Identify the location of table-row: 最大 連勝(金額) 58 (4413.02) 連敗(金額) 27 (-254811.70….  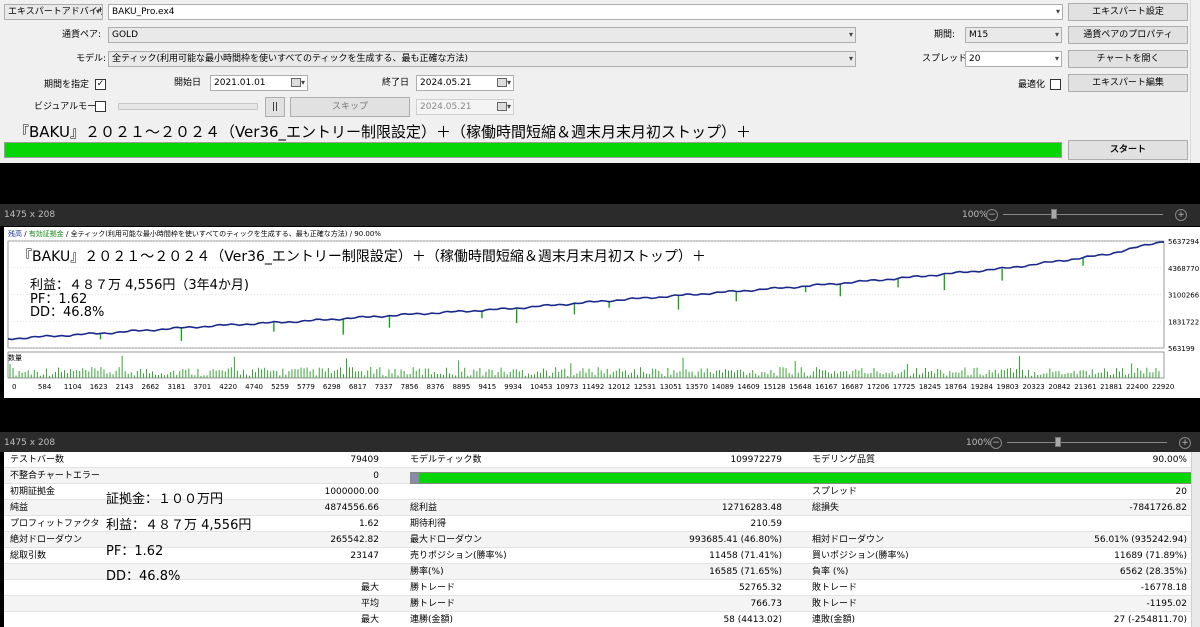
(597, 619).